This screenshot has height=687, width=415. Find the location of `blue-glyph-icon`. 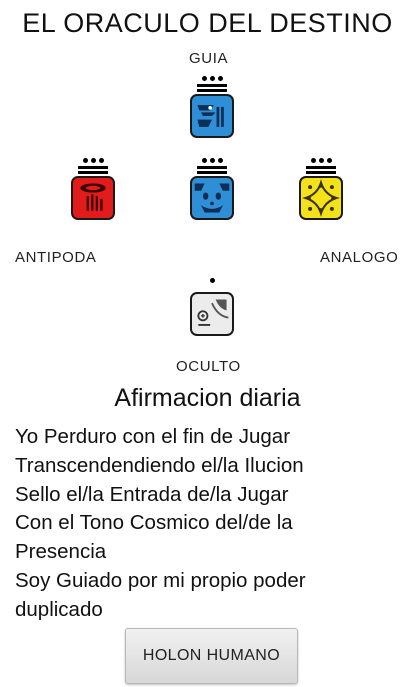

blue-glyph-icon is located at coordinates (212, 116).